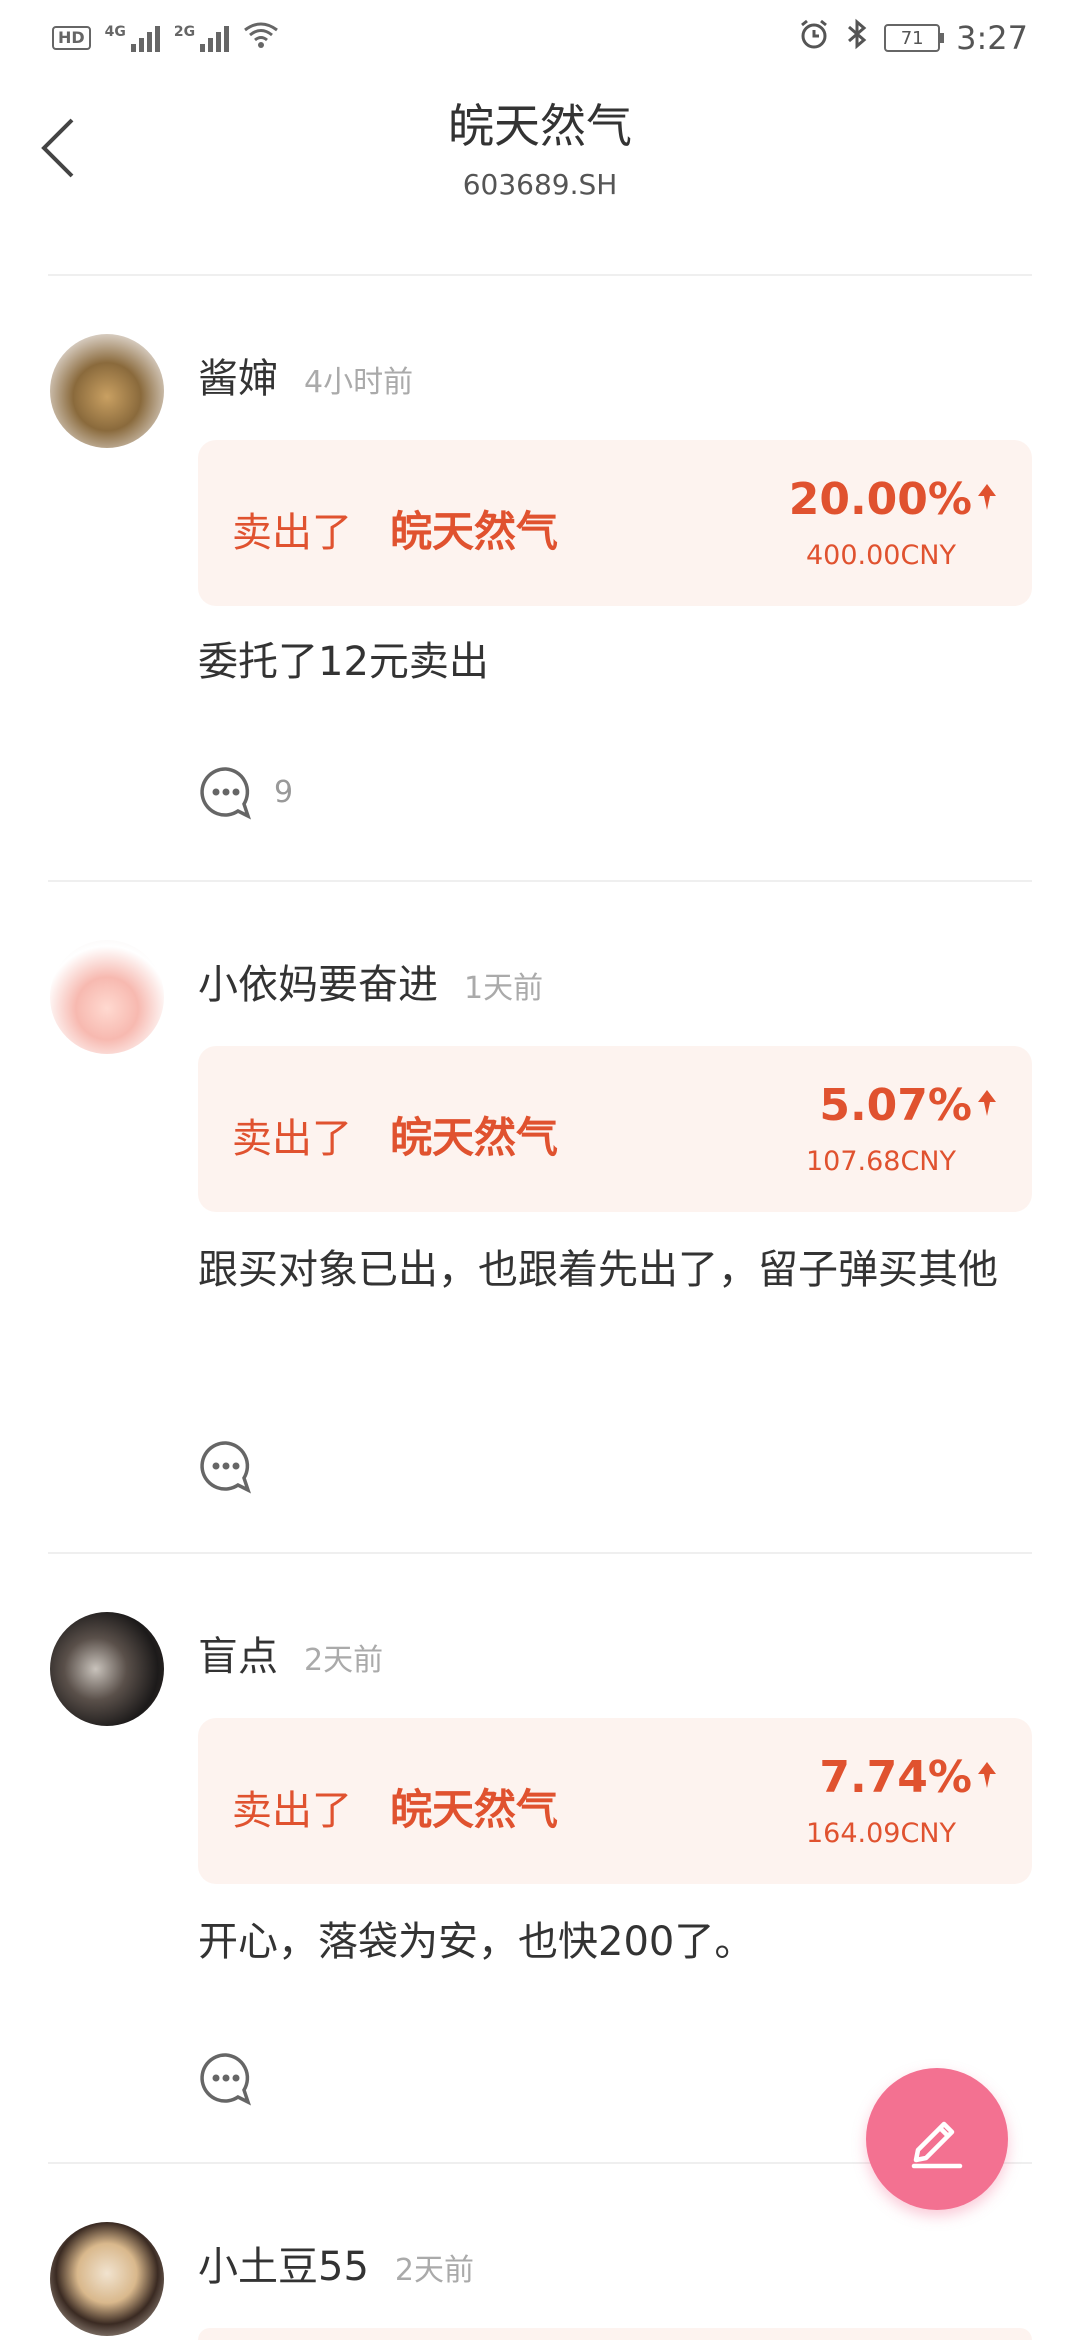  I want to click on post-text: 委托了12元卖出, so click(343, 662).